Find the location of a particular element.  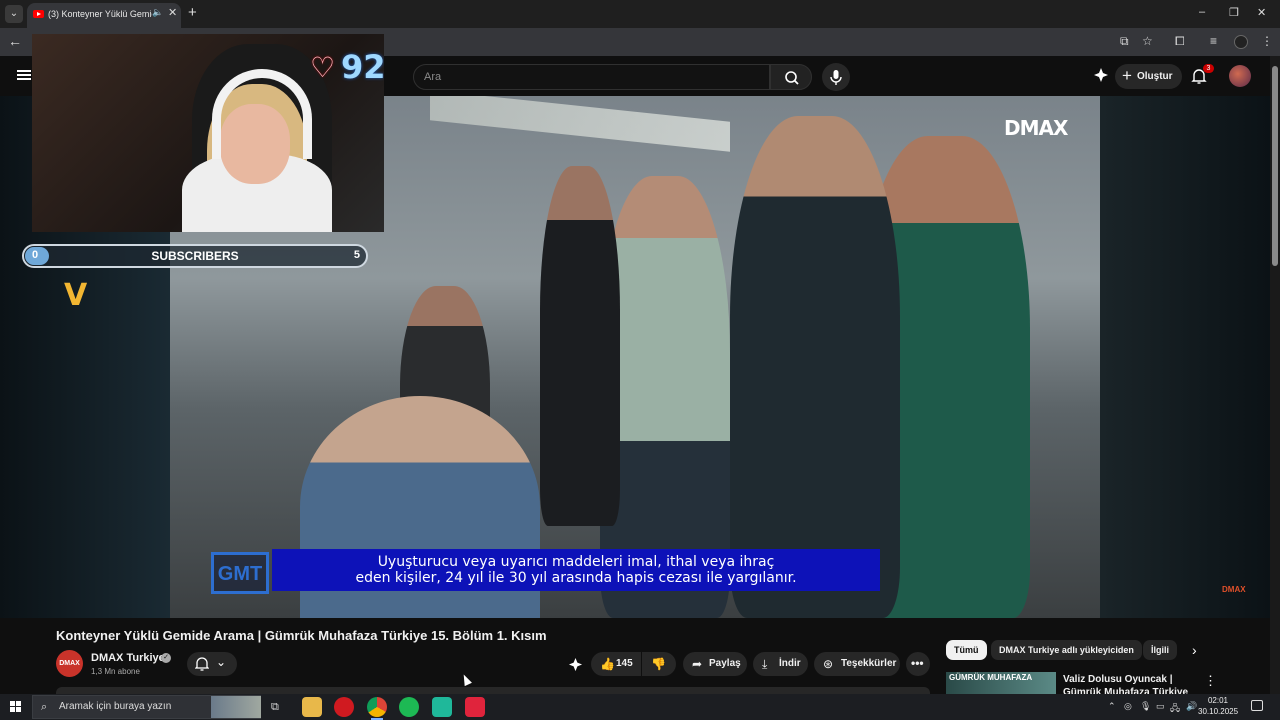

heart-icon: ♡ is located at coordinates (323, 67).